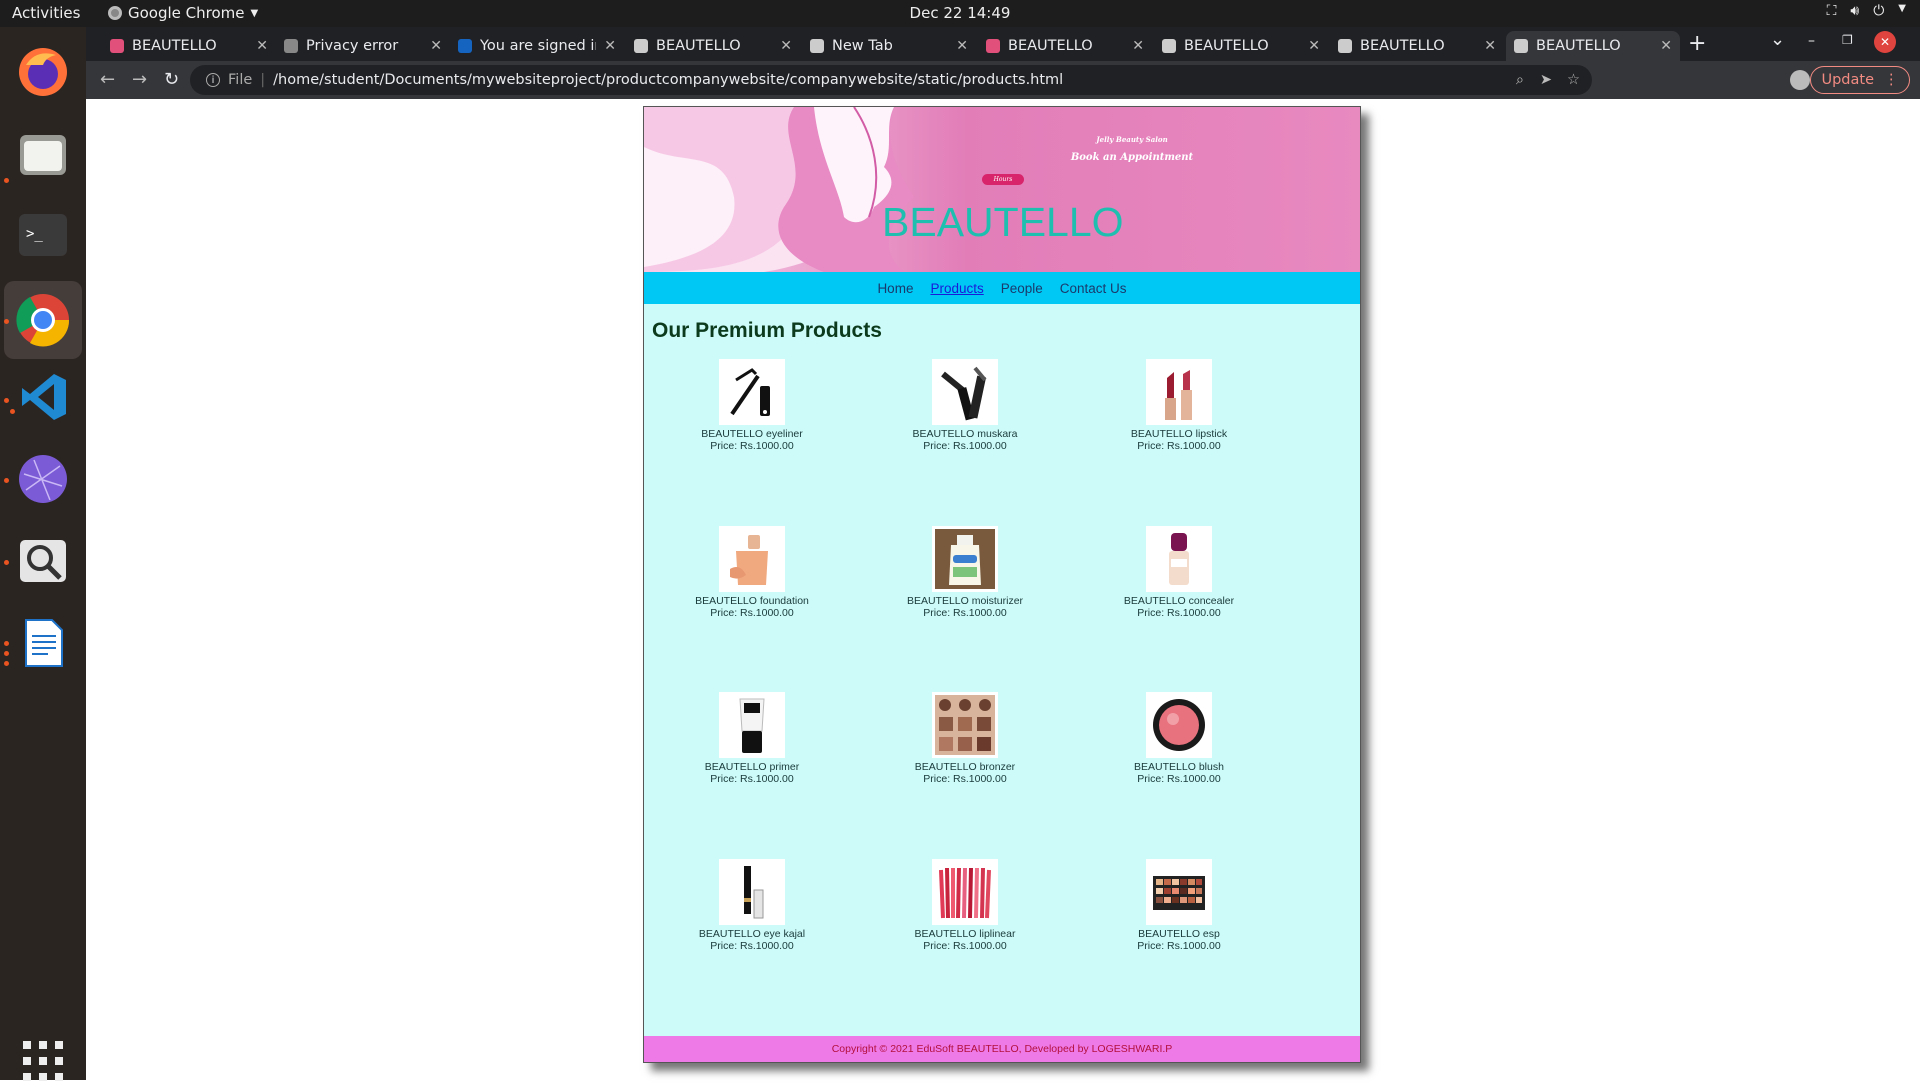 This screenshot has width=1920, height=1092. I want to click on activities-button: Activities, so click(46, 13).